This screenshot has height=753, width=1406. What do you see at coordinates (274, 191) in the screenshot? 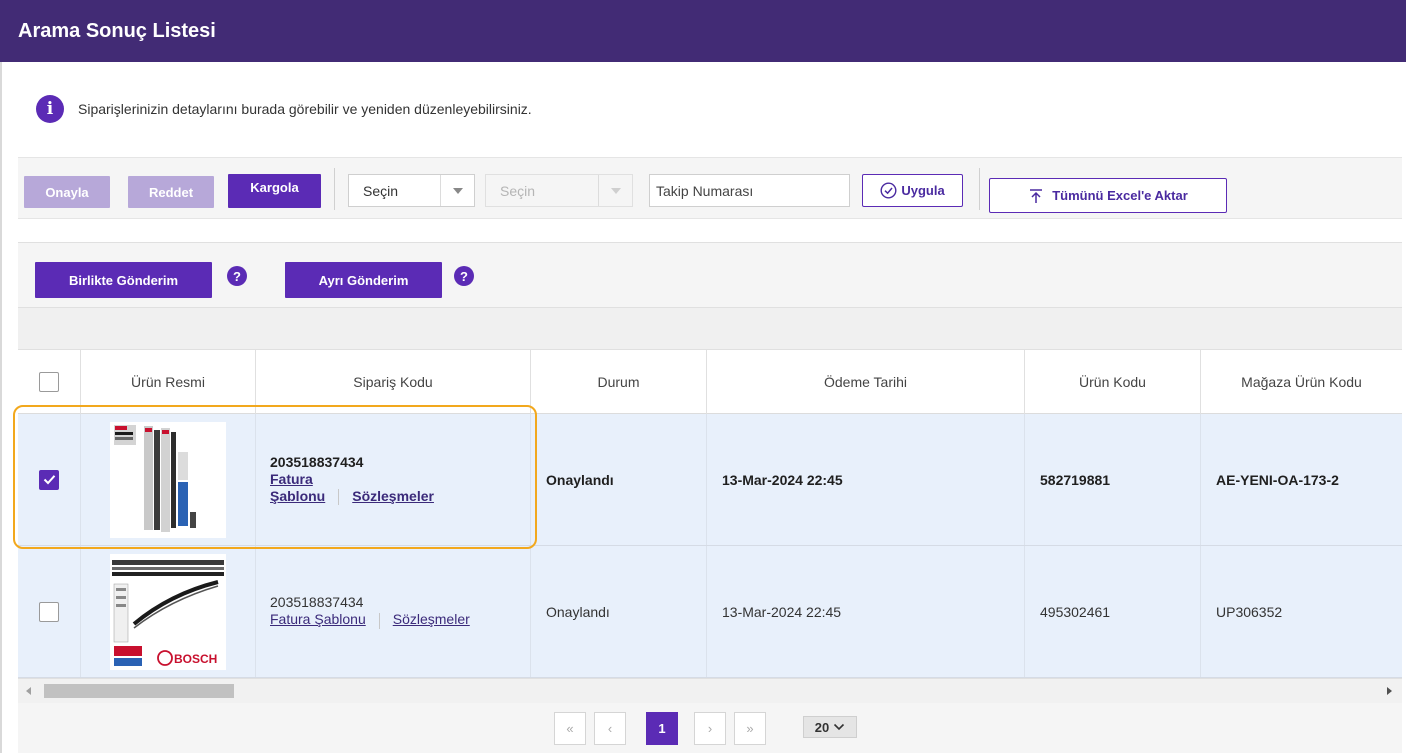
I see `ship-button: Kargola` at bounding box center [274, 191].